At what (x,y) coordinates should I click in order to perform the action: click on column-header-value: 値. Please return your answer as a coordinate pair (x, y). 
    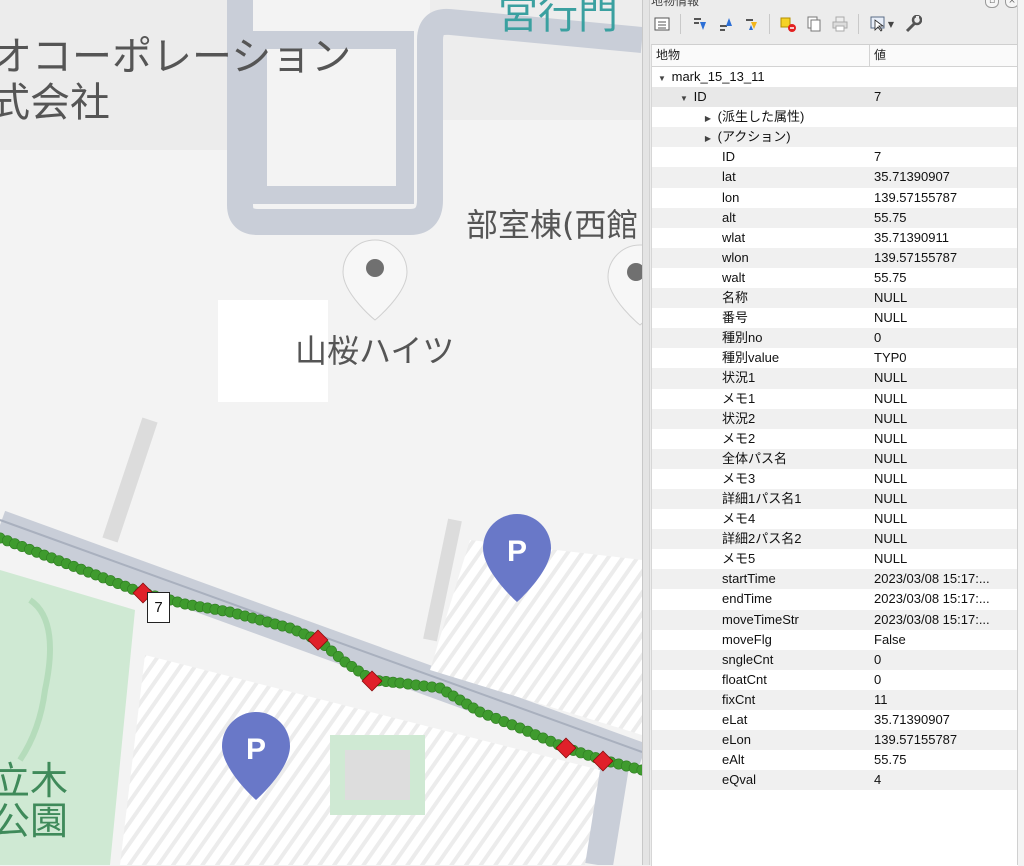
    Looking at the image, I should click on (944, 55).